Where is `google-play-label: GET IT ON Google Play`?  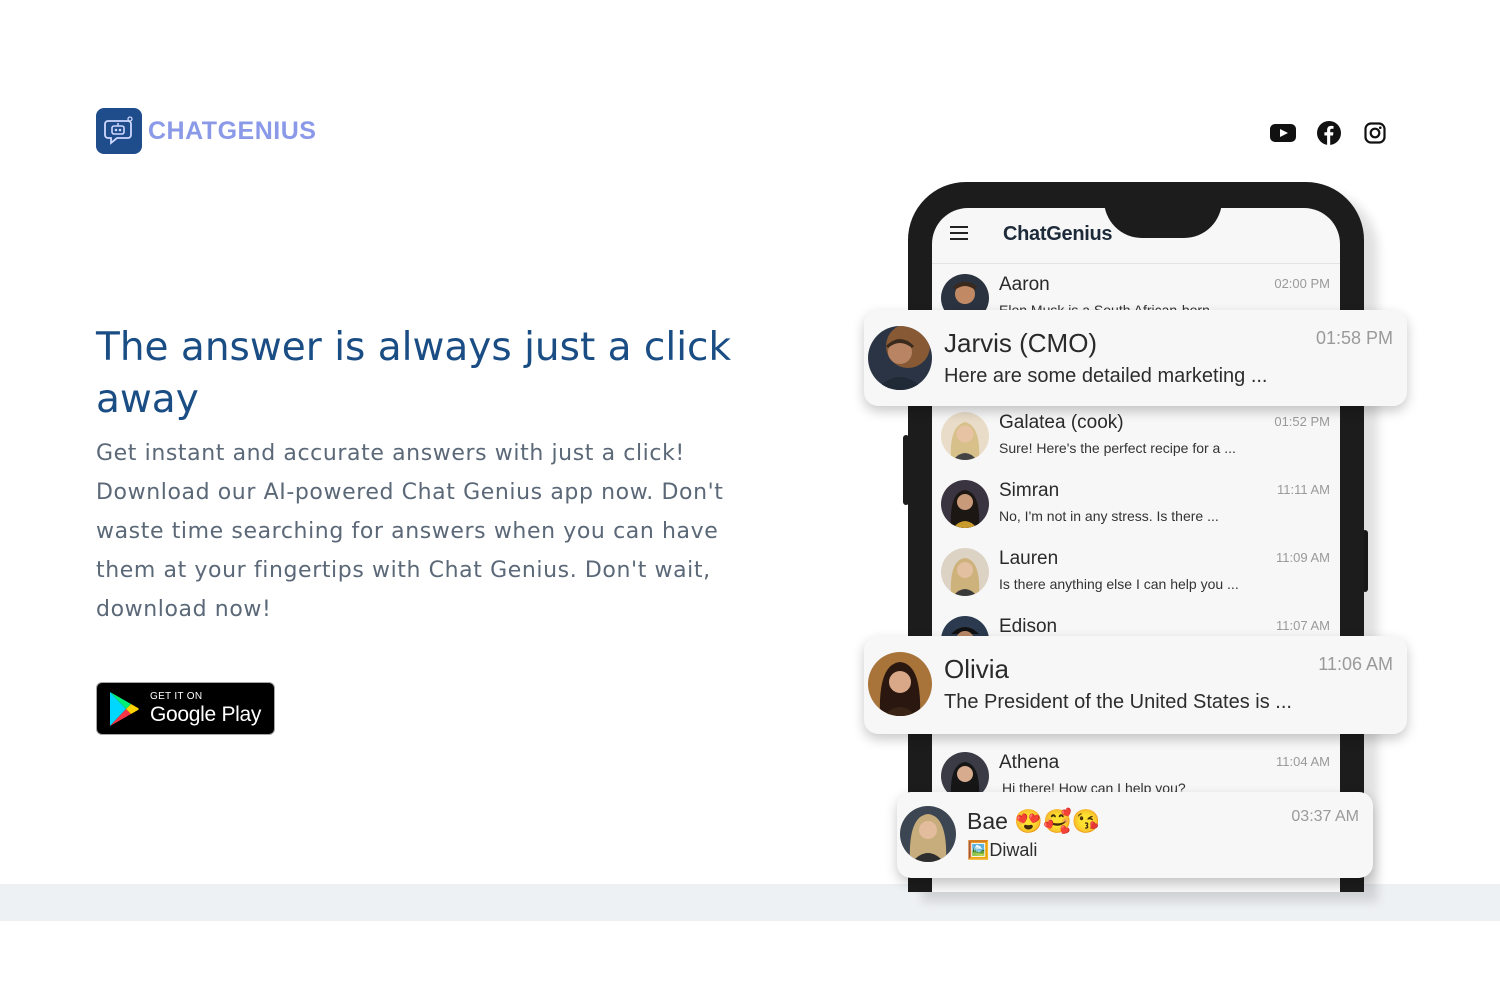
google-play-label: GET IT ON Google Play is located at coordinates (205, 709).